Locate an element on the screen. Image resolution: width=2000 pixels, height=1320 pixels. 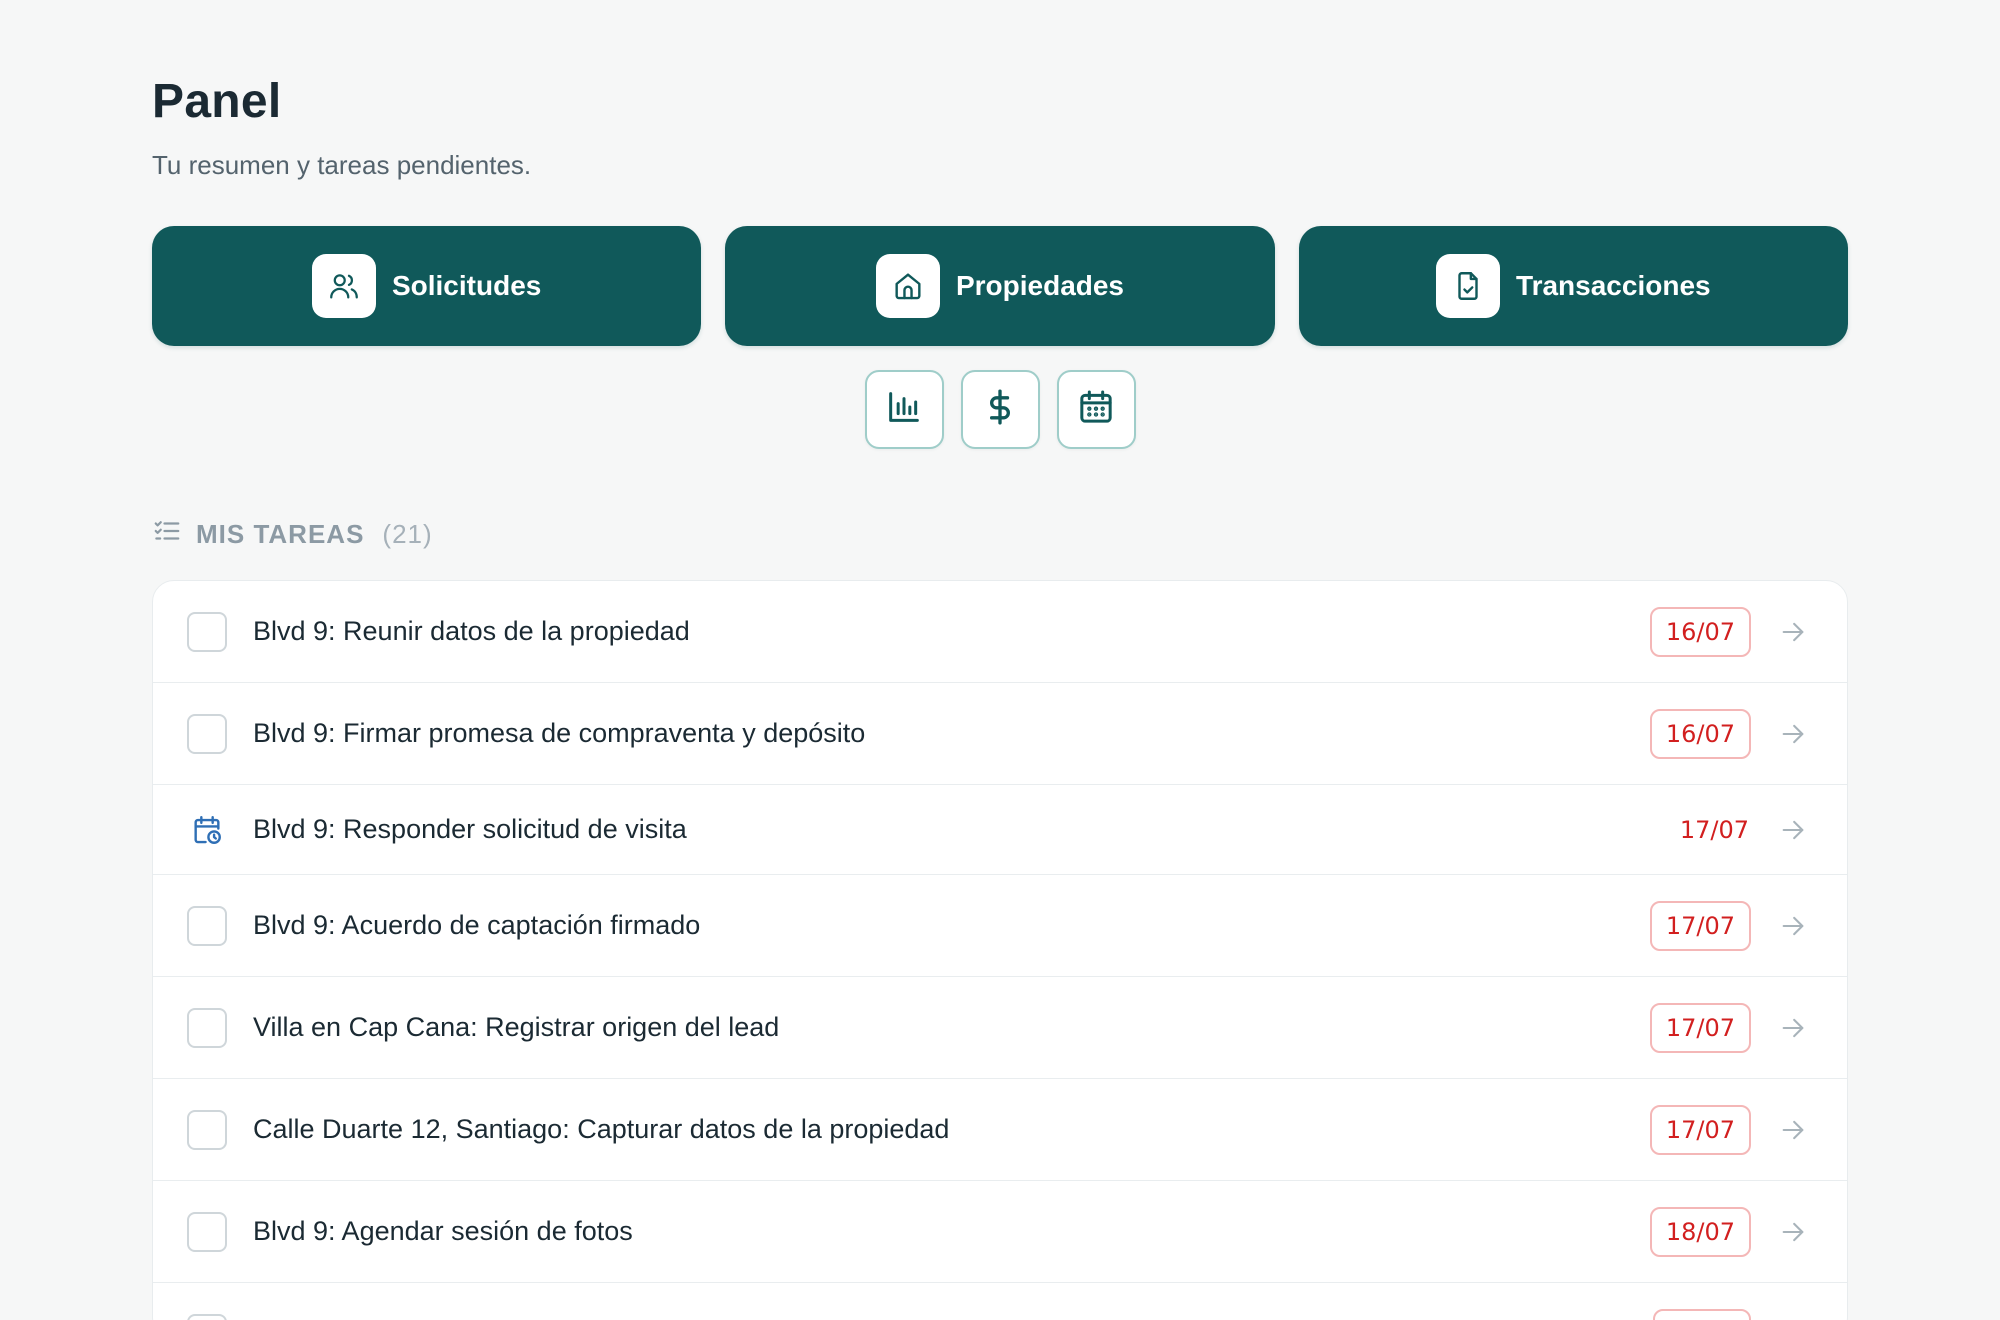
task-due-date: 18/07 is located at coordinates (1700, 1231).